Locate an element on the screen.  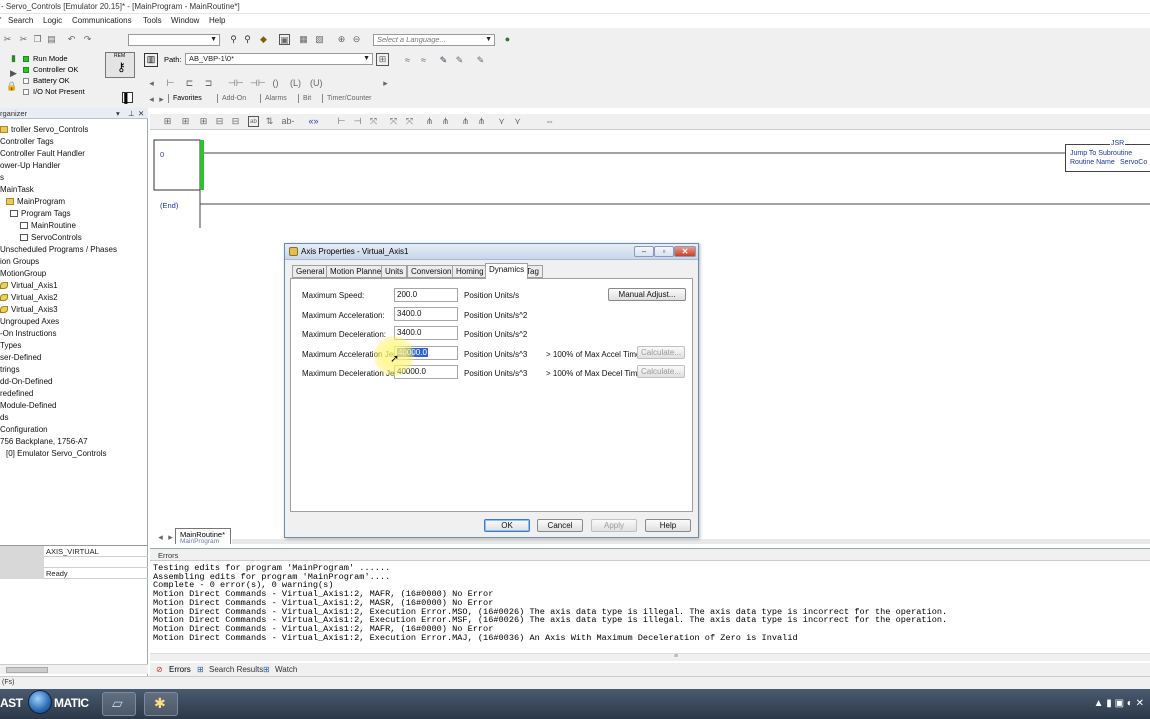
tree-item: redefined is located at coordinates (16, 393).